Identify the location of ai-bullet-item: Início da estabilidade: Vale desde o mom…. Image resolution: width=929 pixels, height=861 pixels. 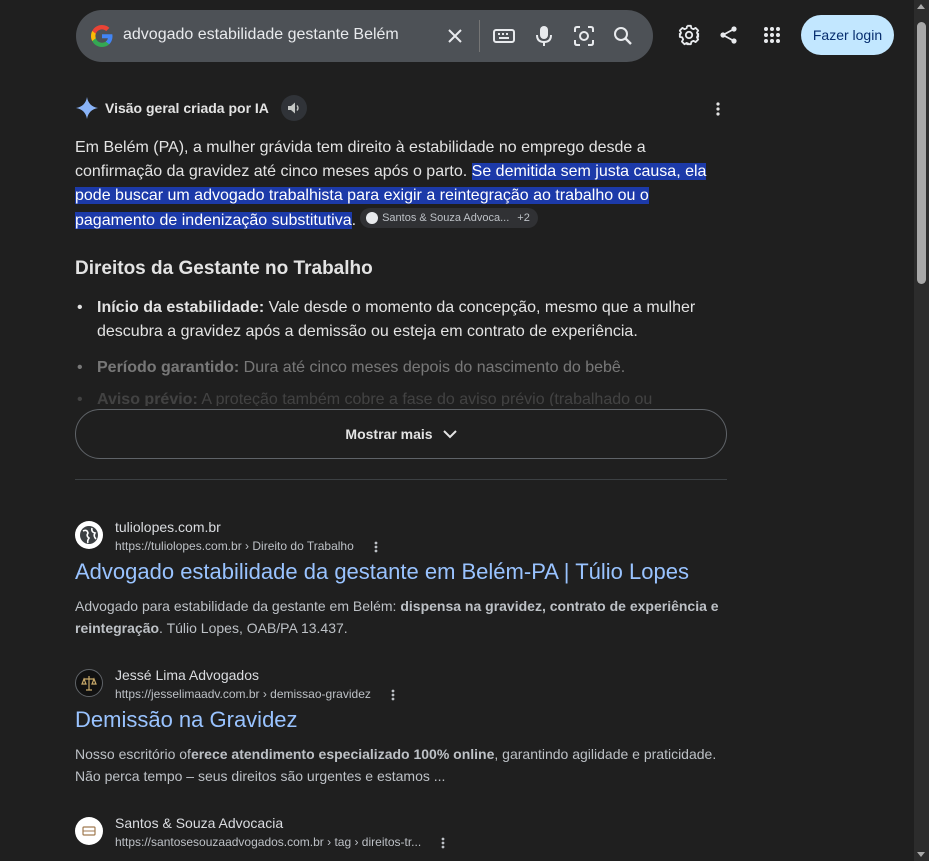
(400, 320).